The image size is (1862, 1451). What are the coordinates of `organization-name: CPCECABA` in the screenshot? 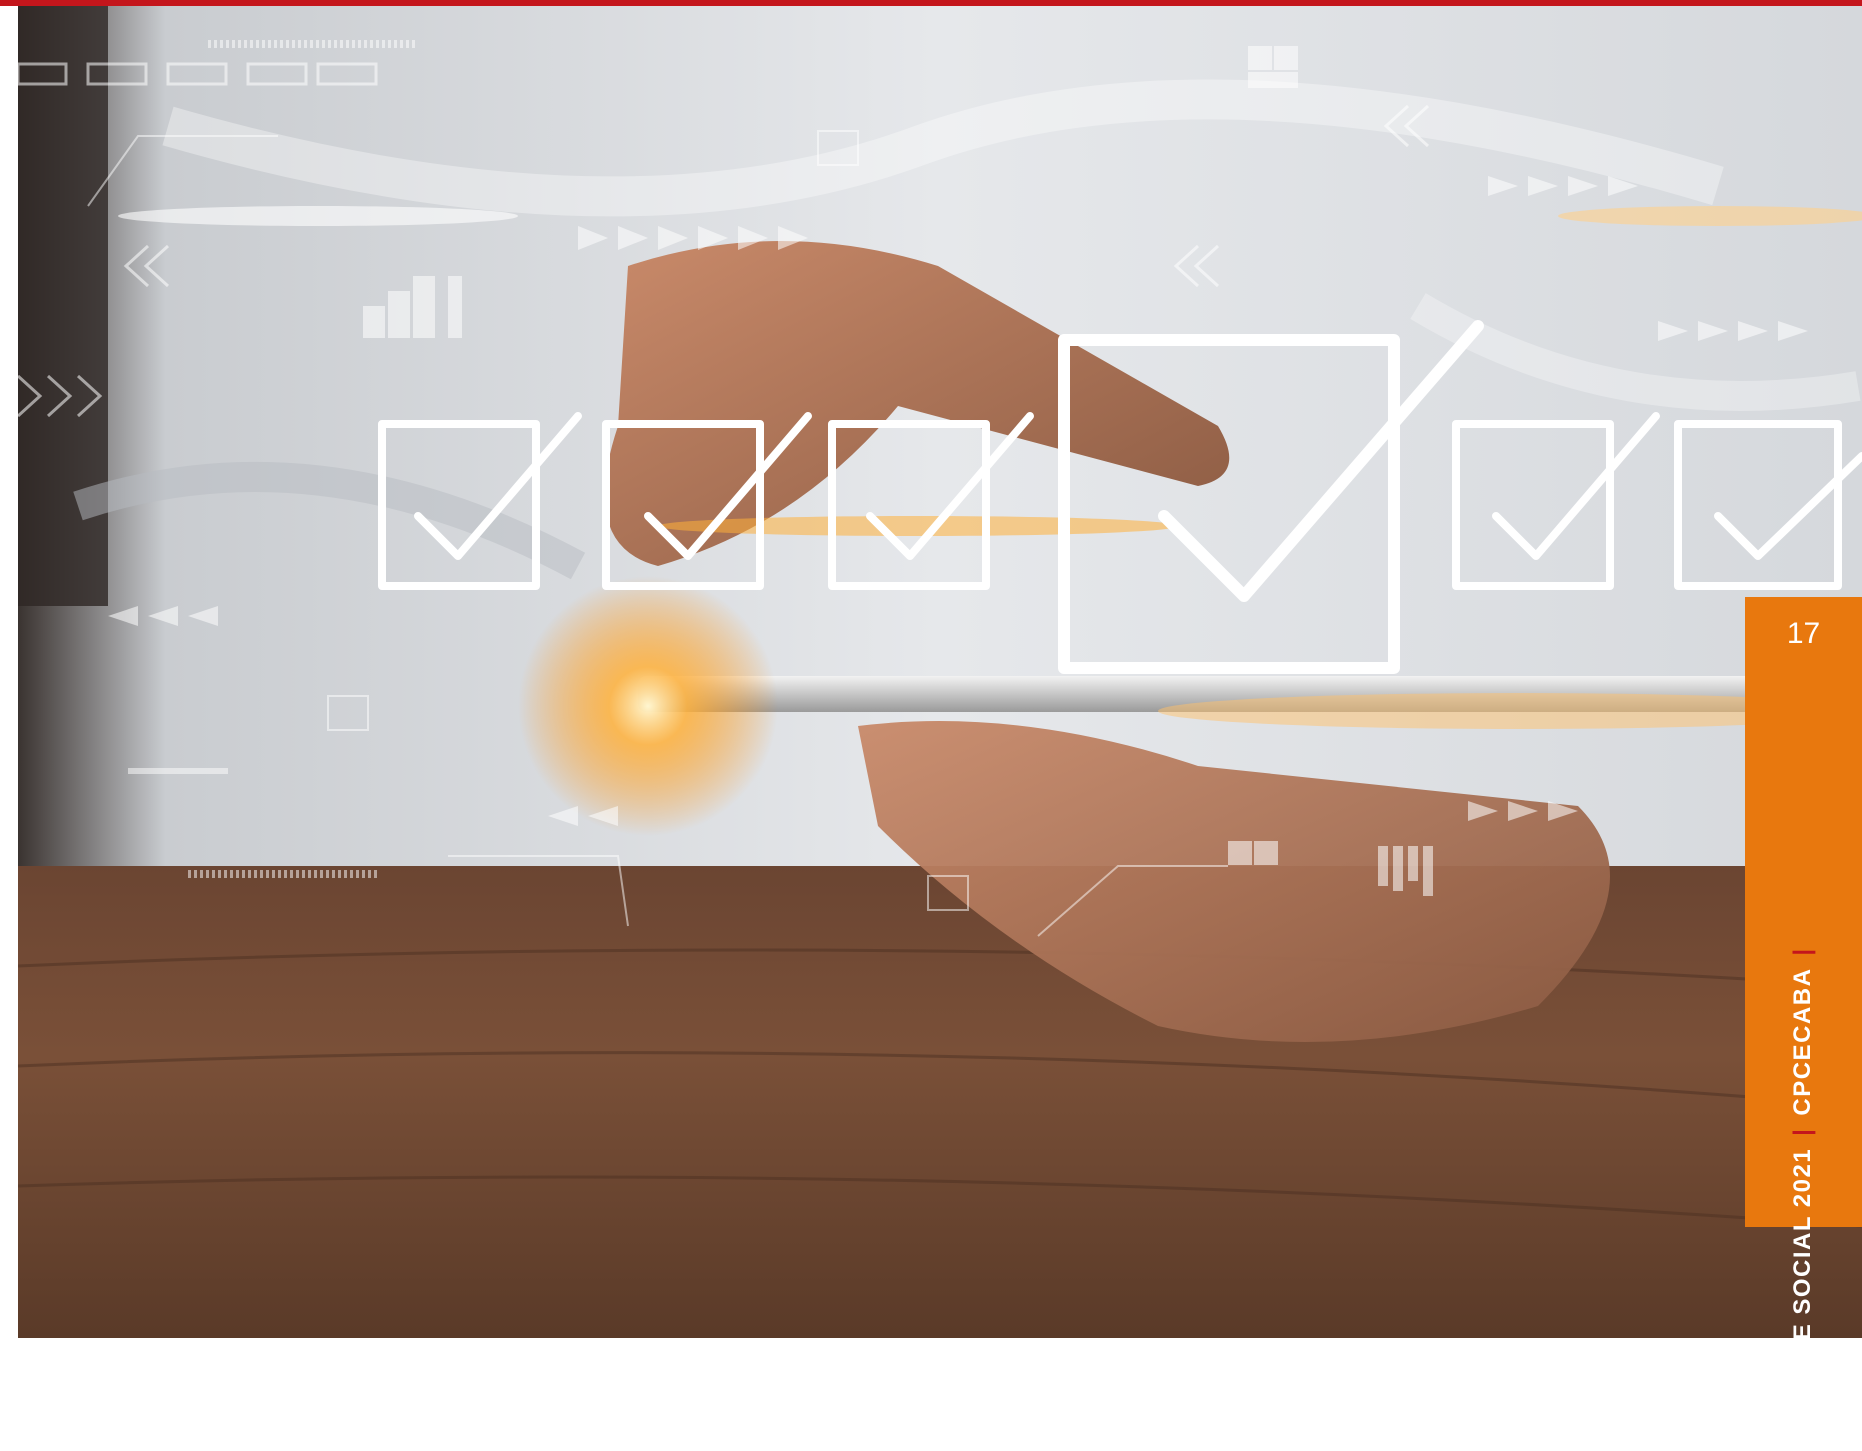 It's located at (1802, 1041).